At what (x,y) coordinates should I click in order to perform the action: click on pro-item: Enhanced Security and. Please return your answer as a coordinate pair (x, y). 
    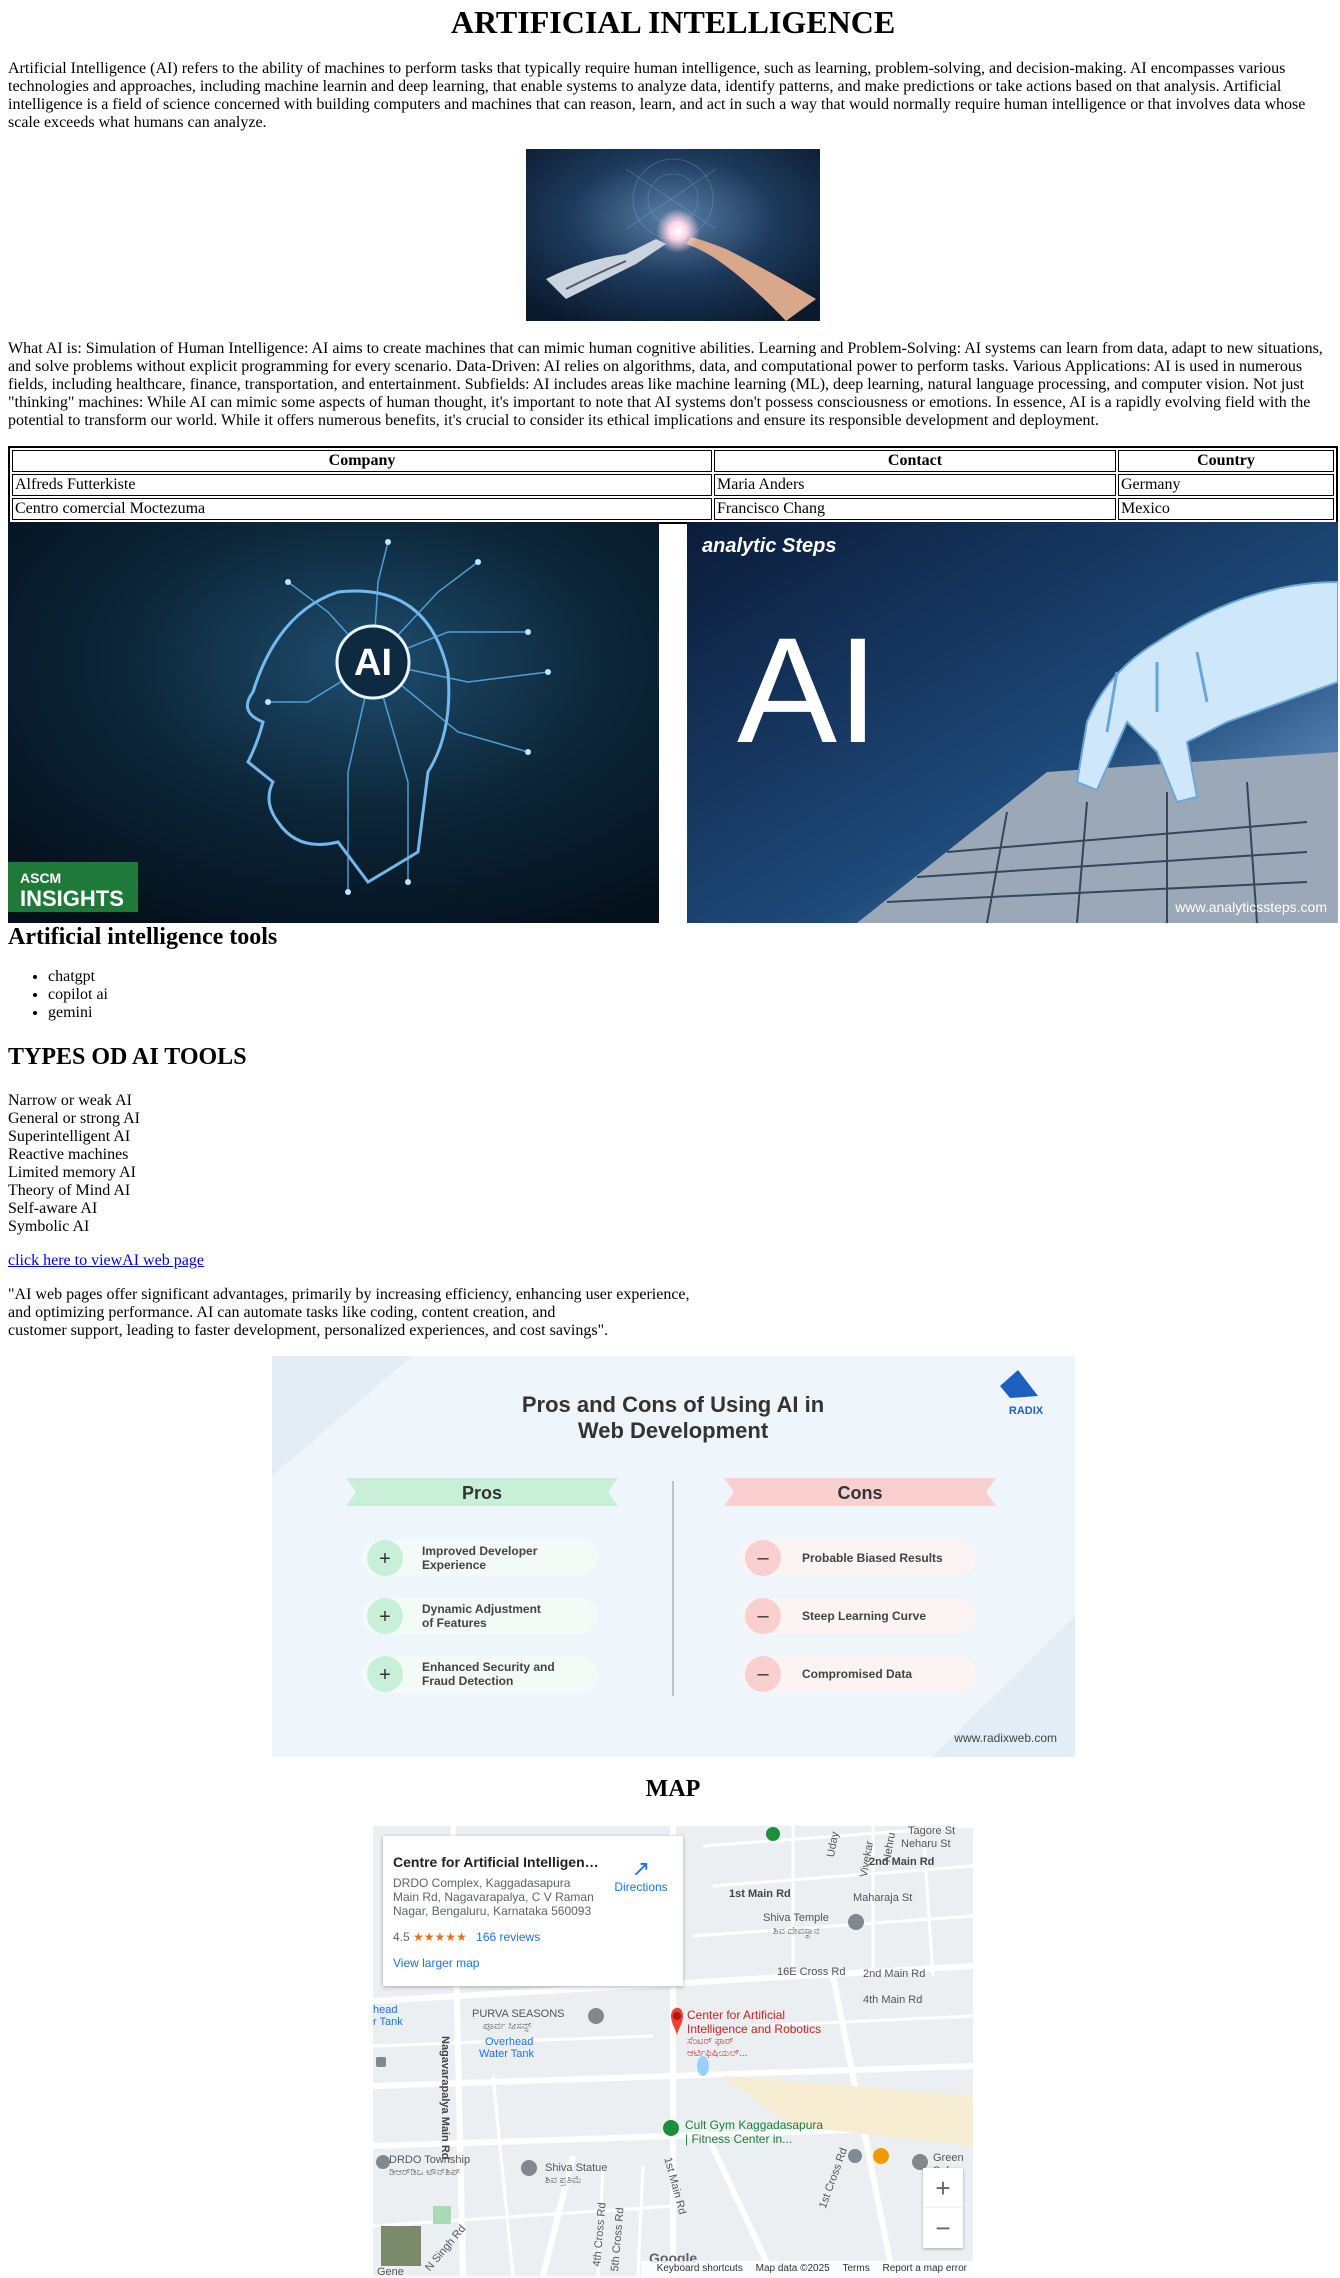
    Looking at the image, I should click on (488, 1667).